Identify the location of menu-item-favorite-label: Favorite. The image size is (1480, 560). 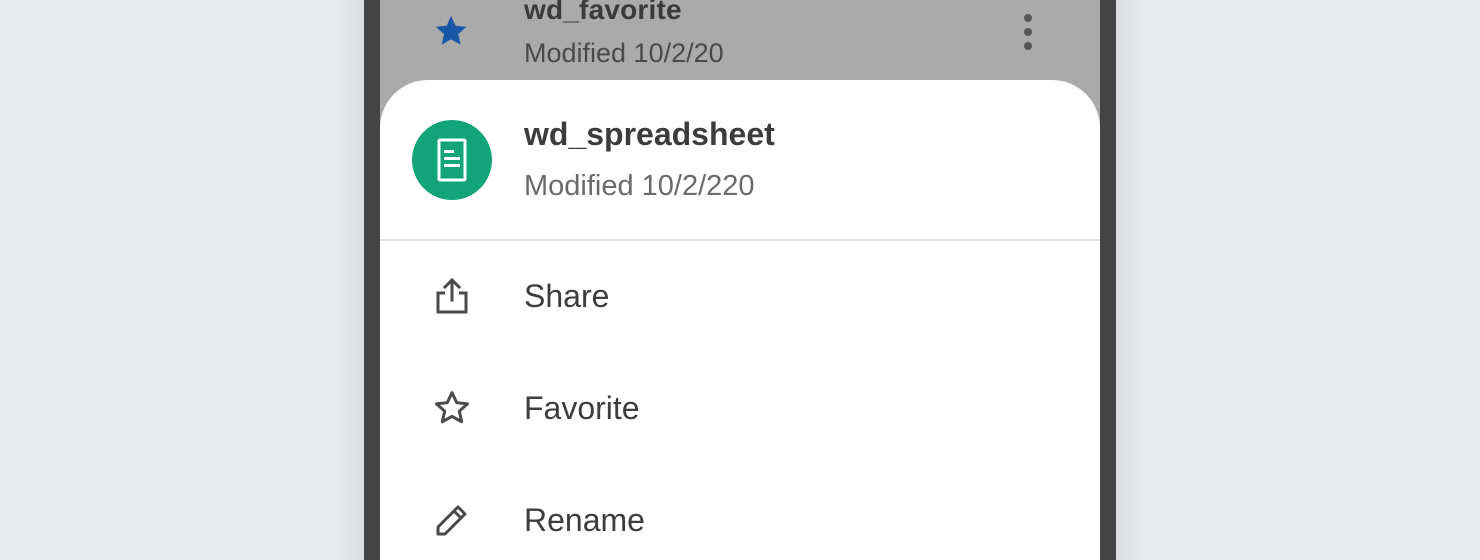
(582, 408).